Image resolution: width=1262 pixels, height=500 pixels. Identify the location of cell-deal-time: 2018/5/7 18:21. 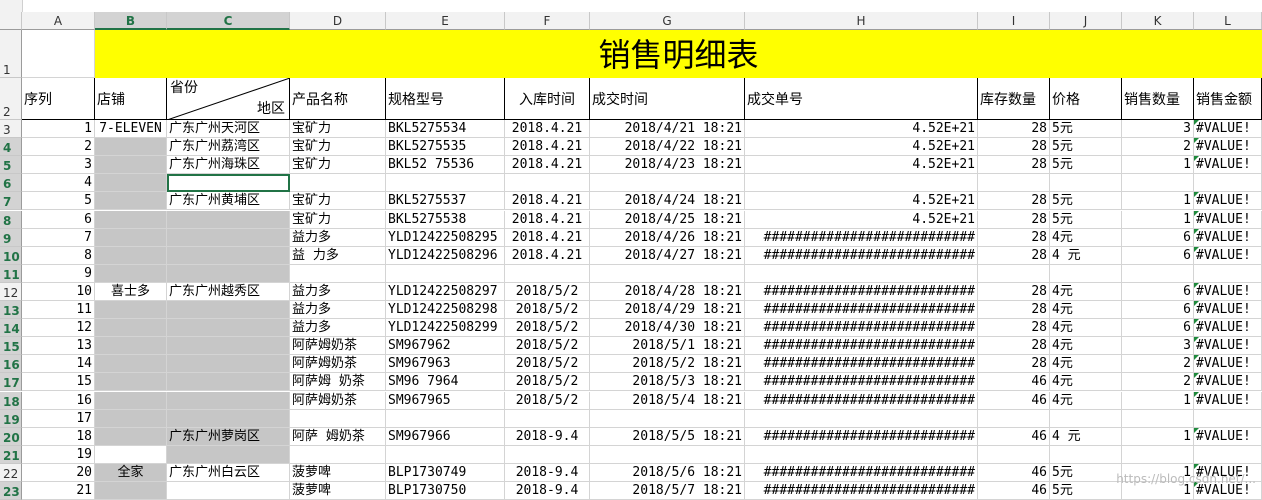
(667, 491).